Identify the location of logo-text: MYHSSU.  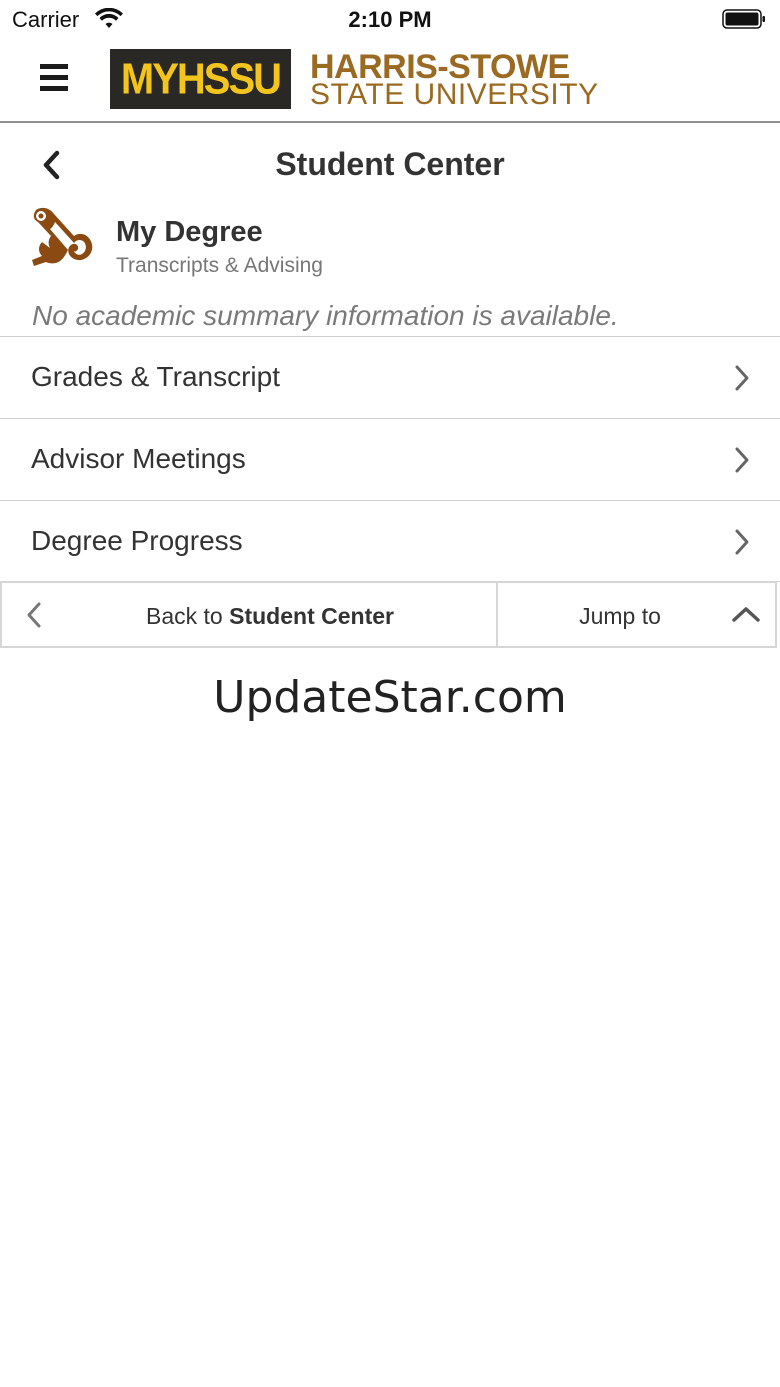
(201, 78).